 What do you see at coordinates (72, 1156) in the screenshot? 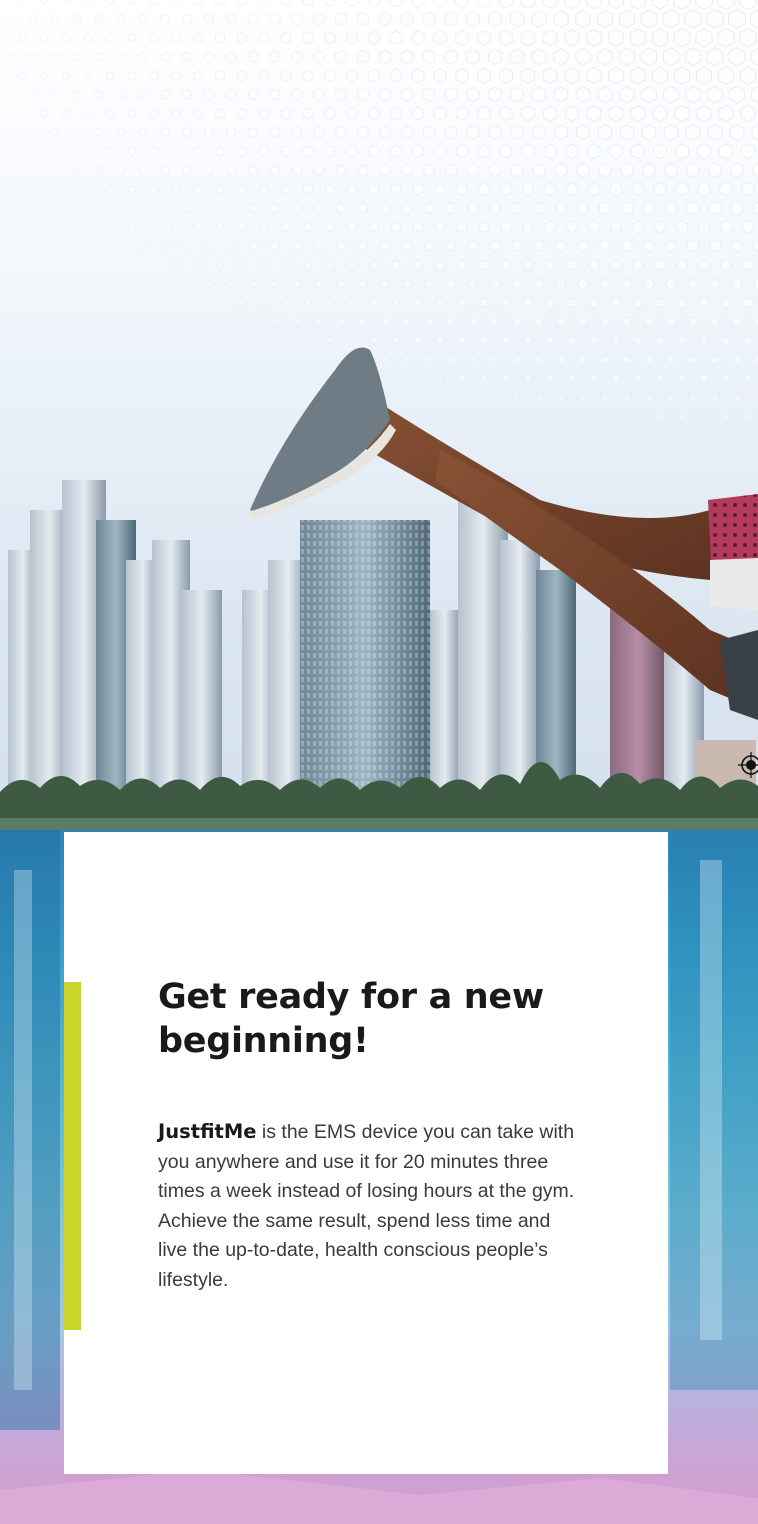
I see `accent-bar` at bounding box center [72, 1156].